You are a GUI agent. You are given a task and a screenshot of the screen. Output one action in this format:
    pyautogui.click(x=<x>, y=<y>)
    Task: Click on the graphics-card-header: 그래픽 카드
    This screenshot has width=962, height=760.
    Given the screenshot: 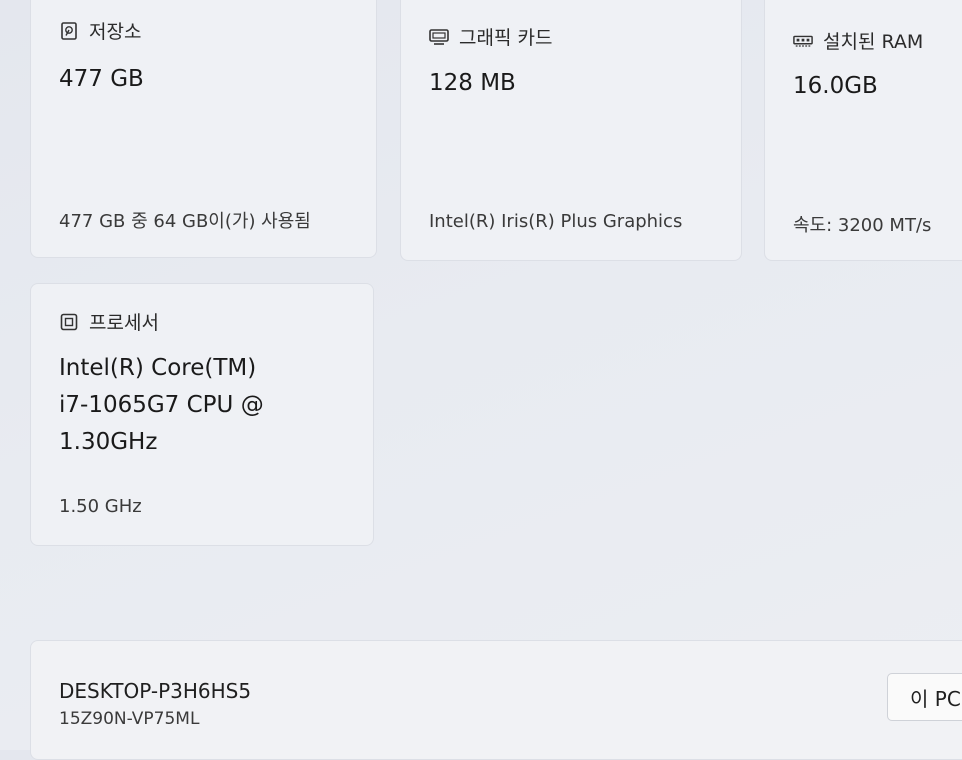 What is the action you would take?
    pyautogui.click(x=490, y=36)
    